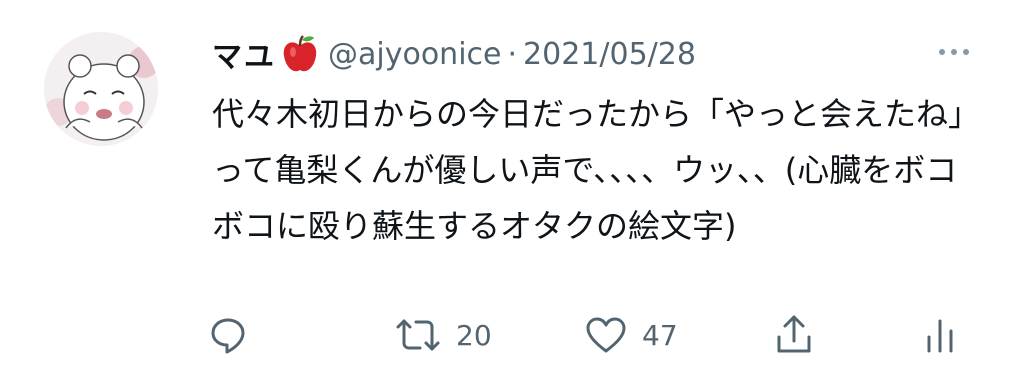 Image resolution: width=1024 pixels, height=379 pixels. Describe the element at coordinates (300, 54) in the screenshot. I see `red-apple-icon` at that location.